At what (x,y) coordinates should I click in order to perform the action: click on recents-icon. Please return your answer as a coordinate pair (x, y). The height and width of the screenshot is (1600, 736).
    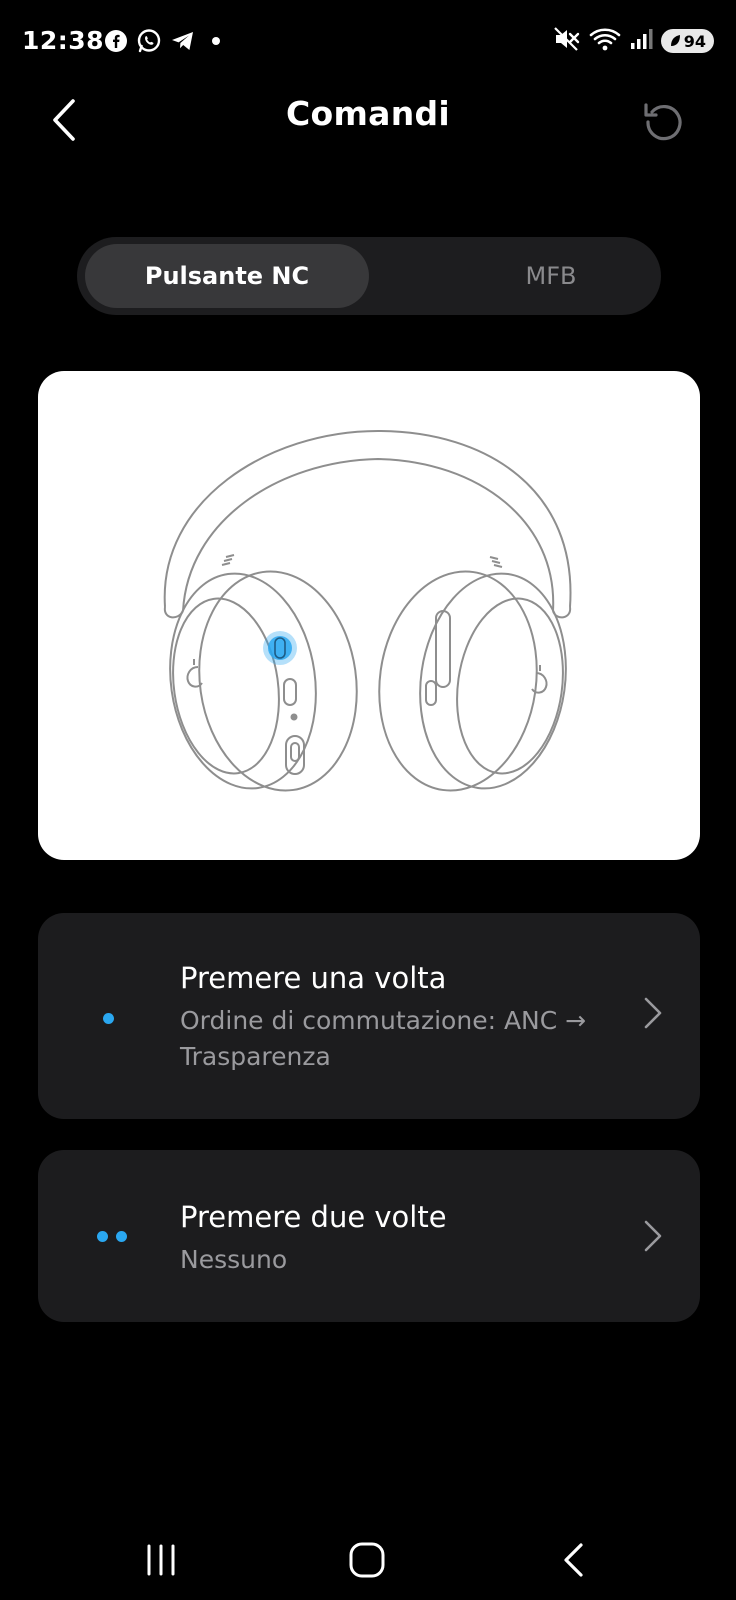
    Looking at the image, I should click on (161, 1560).